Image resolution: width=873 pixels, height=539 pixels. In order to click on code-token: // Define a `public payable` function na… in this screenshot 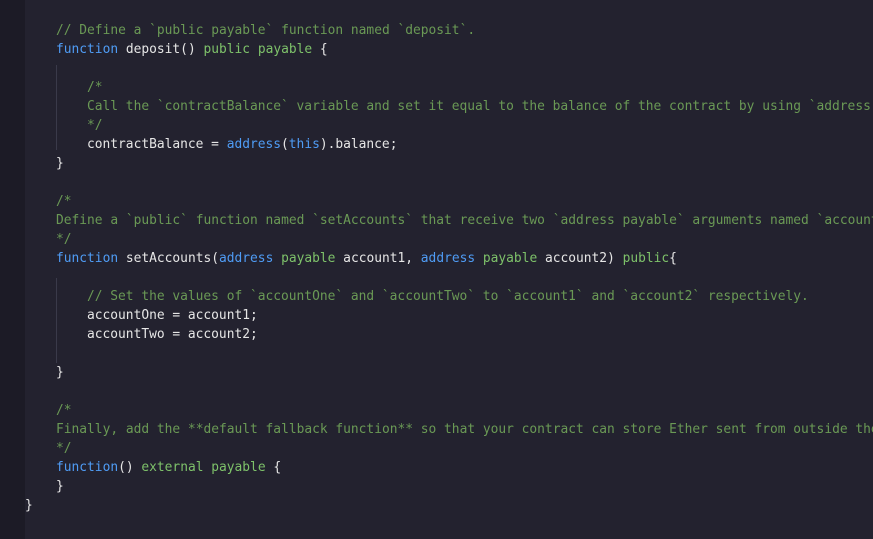, I will do `click(266, 30)`.